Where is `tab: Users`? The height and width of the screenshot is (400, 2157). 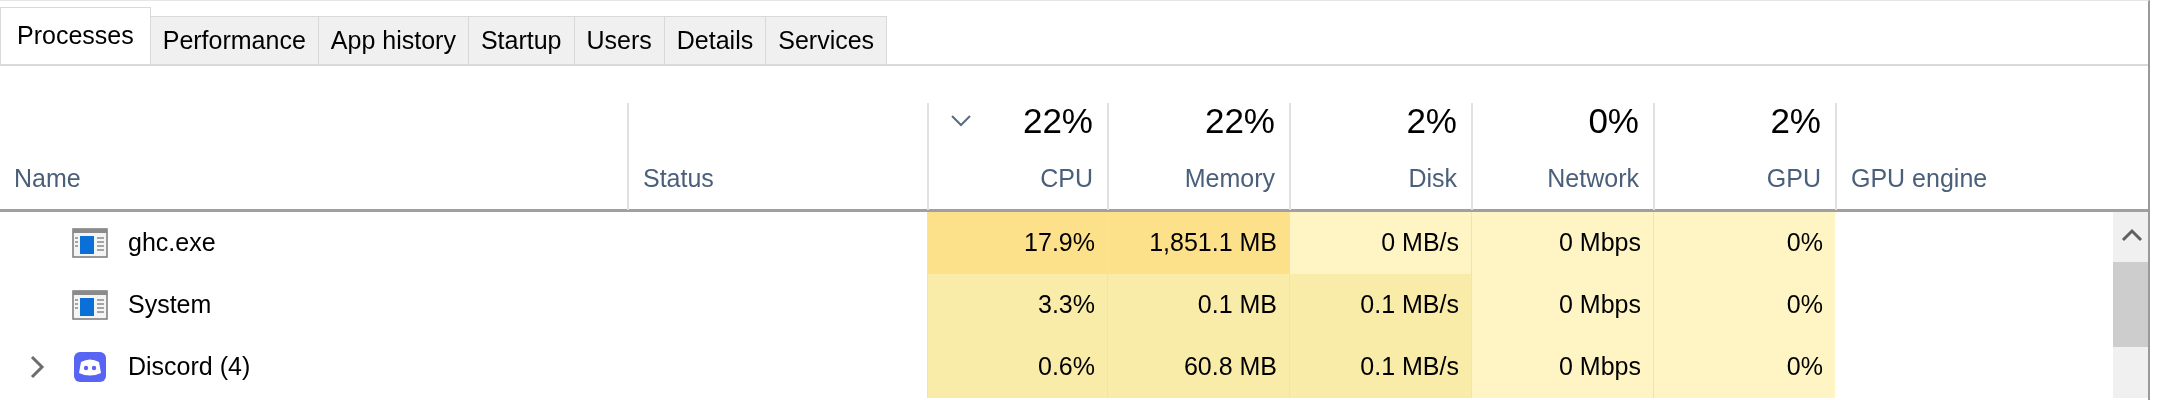 tab: Users is located at coordinates (619, 40).